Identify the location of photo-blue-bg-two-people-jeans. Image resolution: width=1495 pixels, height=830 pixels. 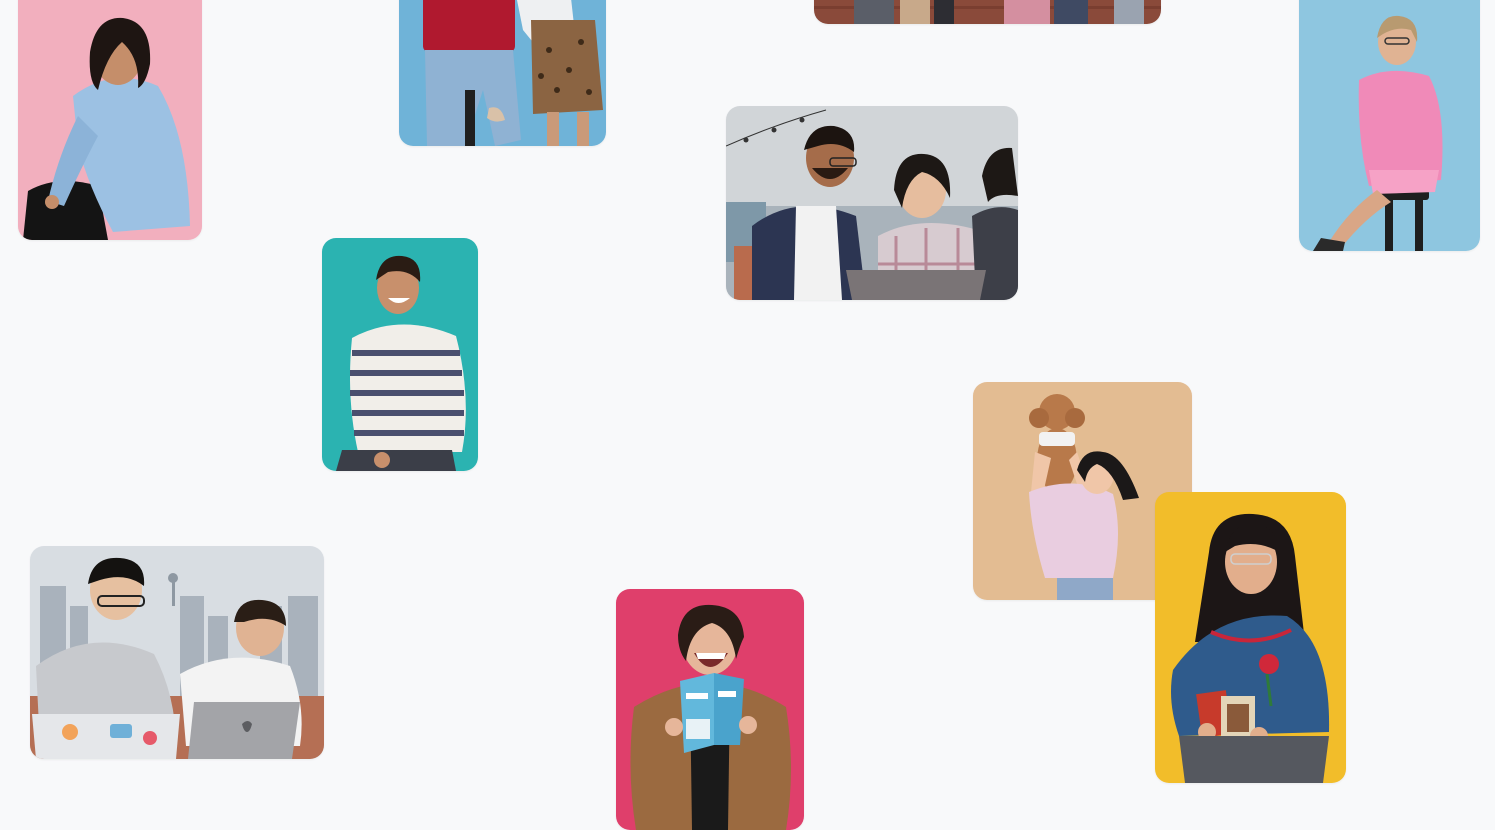
(502, 73).